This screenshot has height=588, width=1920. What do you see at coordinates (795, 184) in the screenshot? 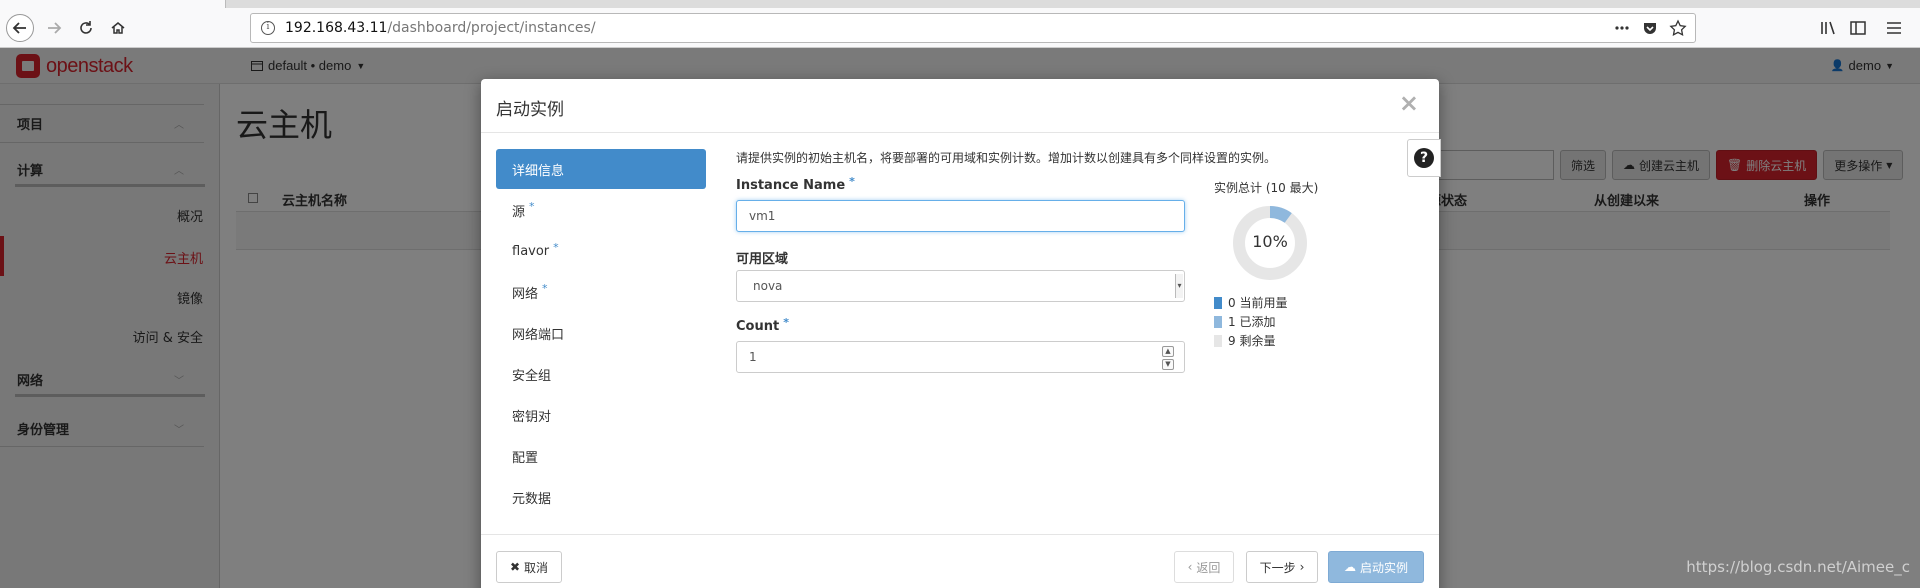
I see `instance-name-label: Instance Name *` at bounding box center [795, 184].